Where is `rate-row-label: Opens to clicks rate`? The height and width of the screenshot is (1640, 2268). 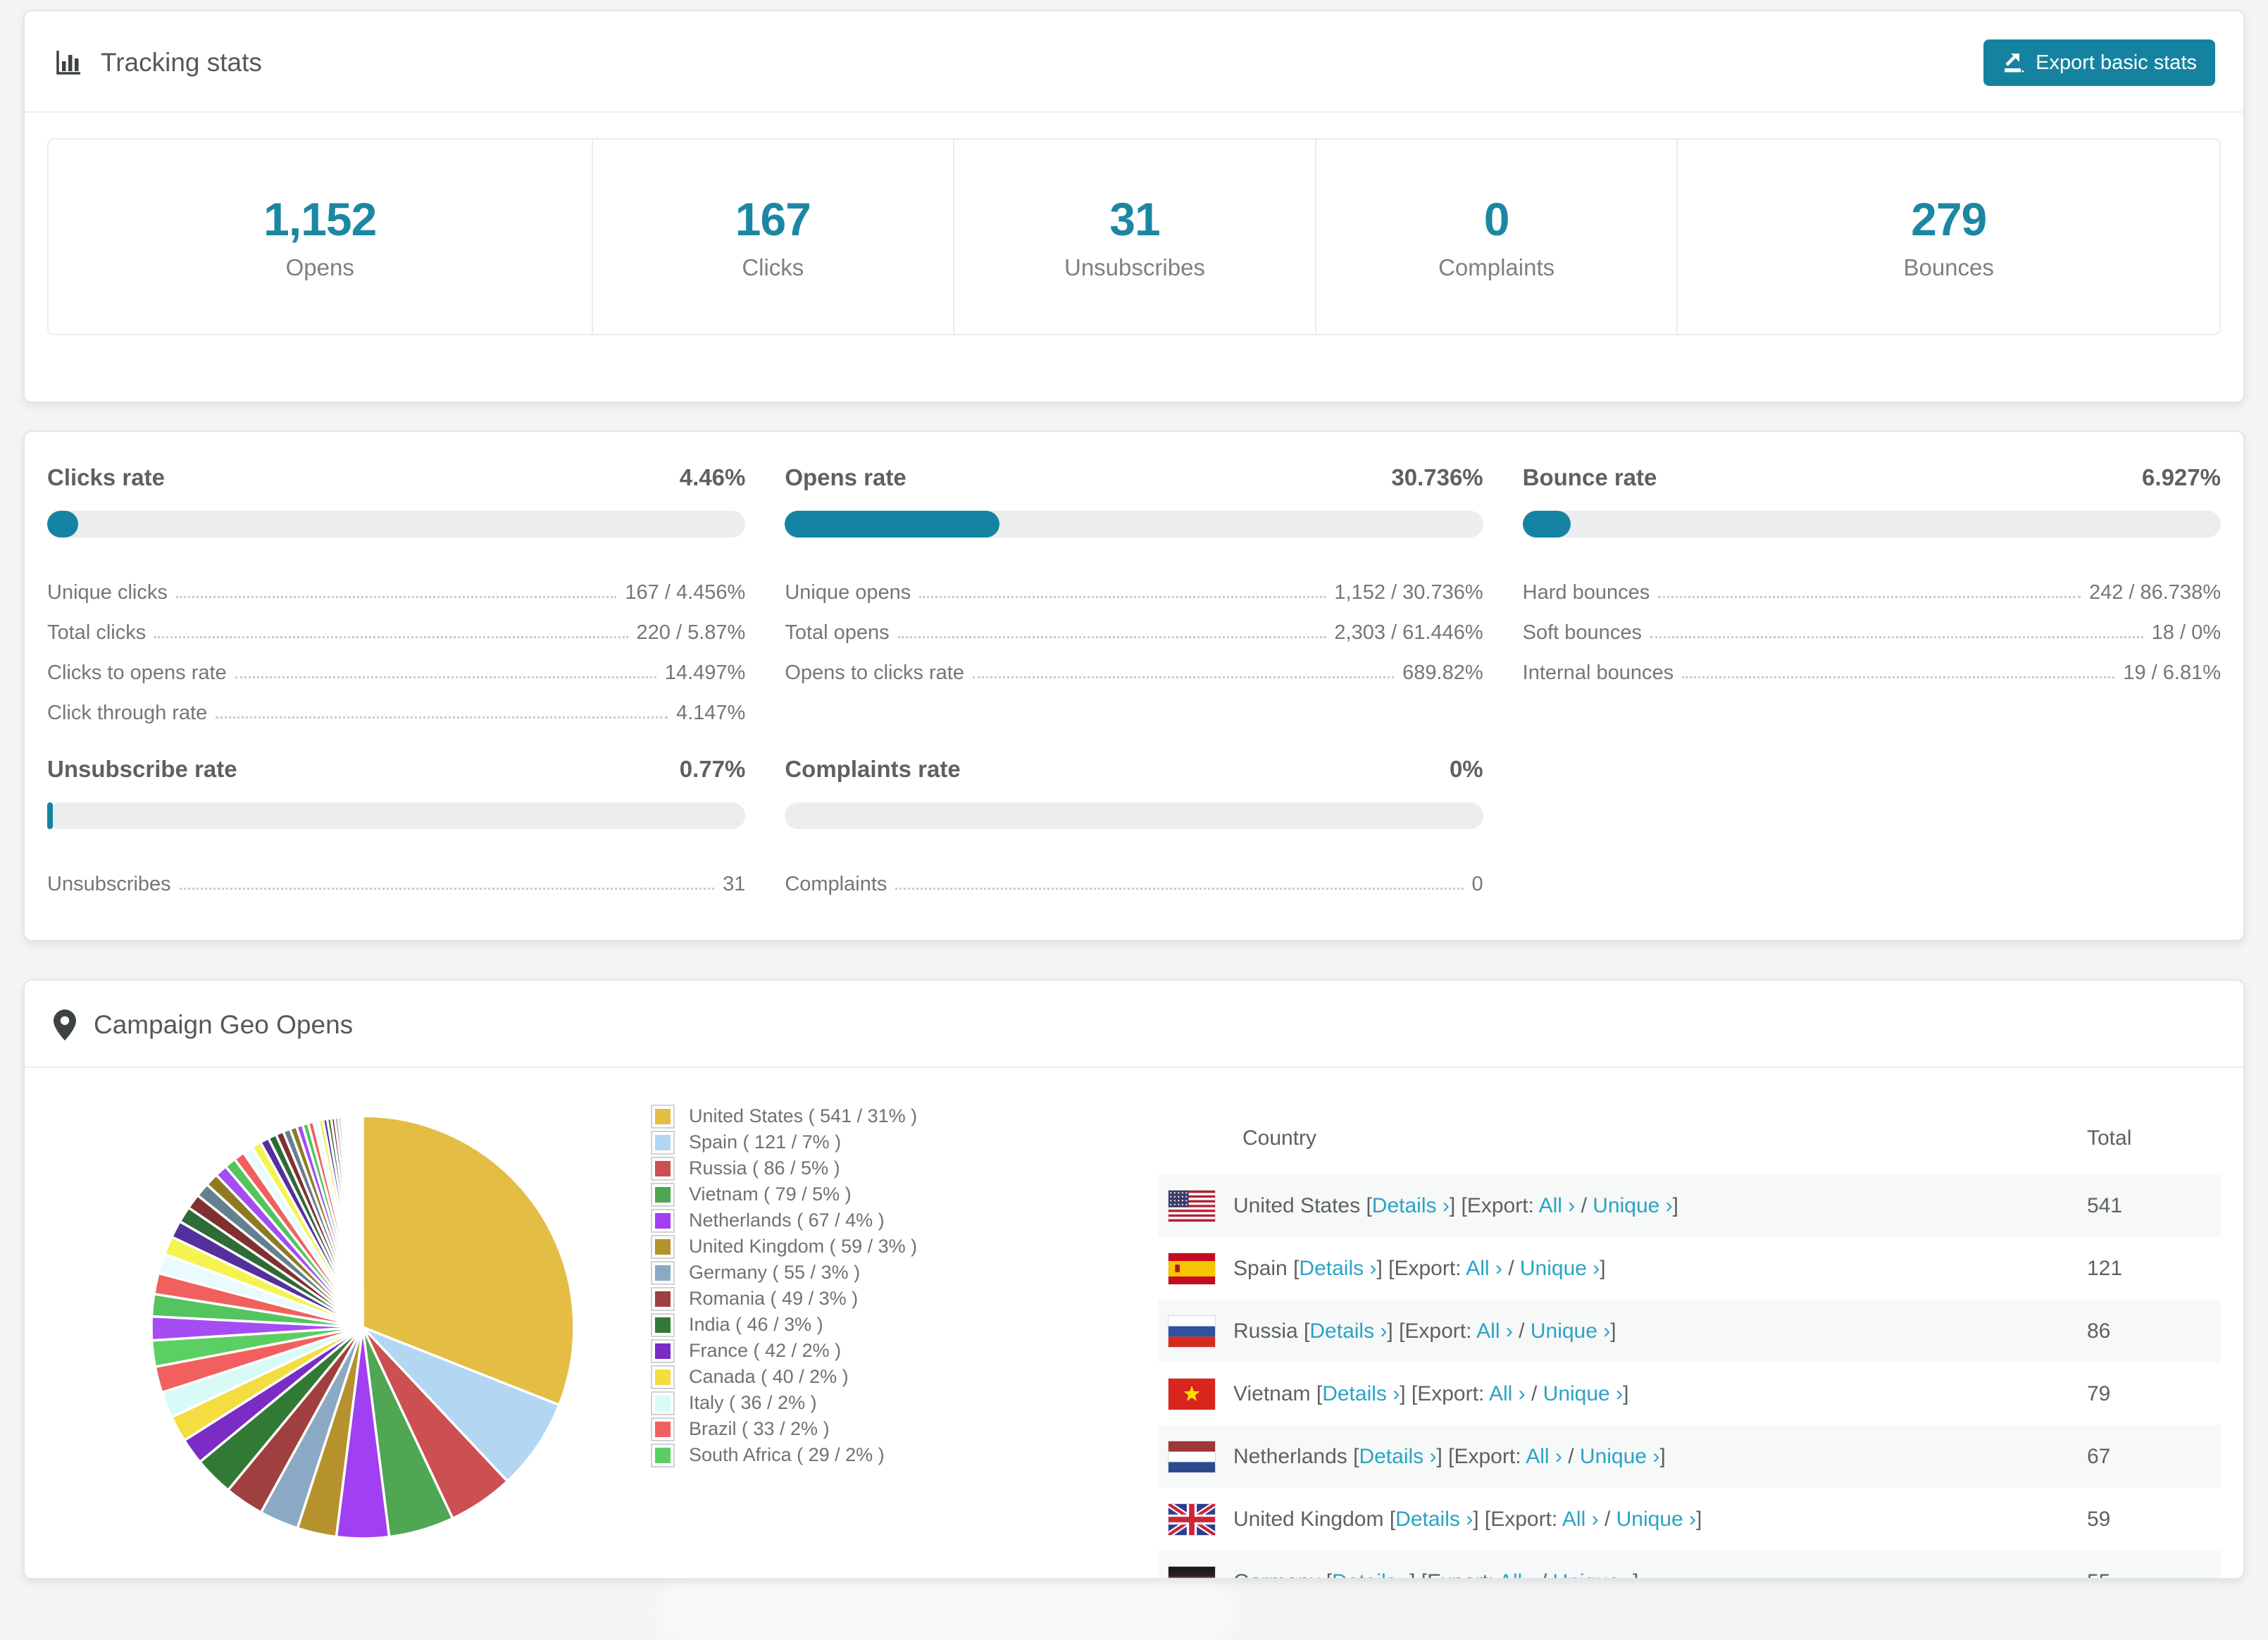 rate-row-label: Opens to clicks rate is located at coordinates (875, 672).